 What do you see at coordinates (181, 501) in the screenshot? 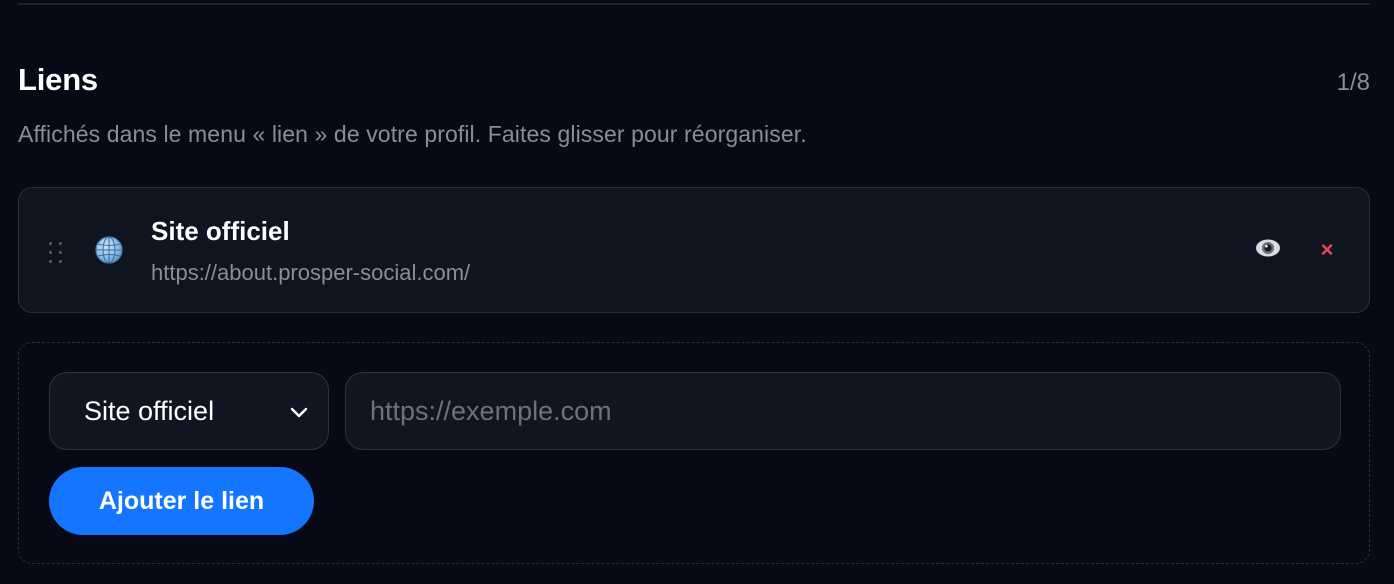
I see `add-link-button: Ajouter le lien` at bounding box center [181, 501].